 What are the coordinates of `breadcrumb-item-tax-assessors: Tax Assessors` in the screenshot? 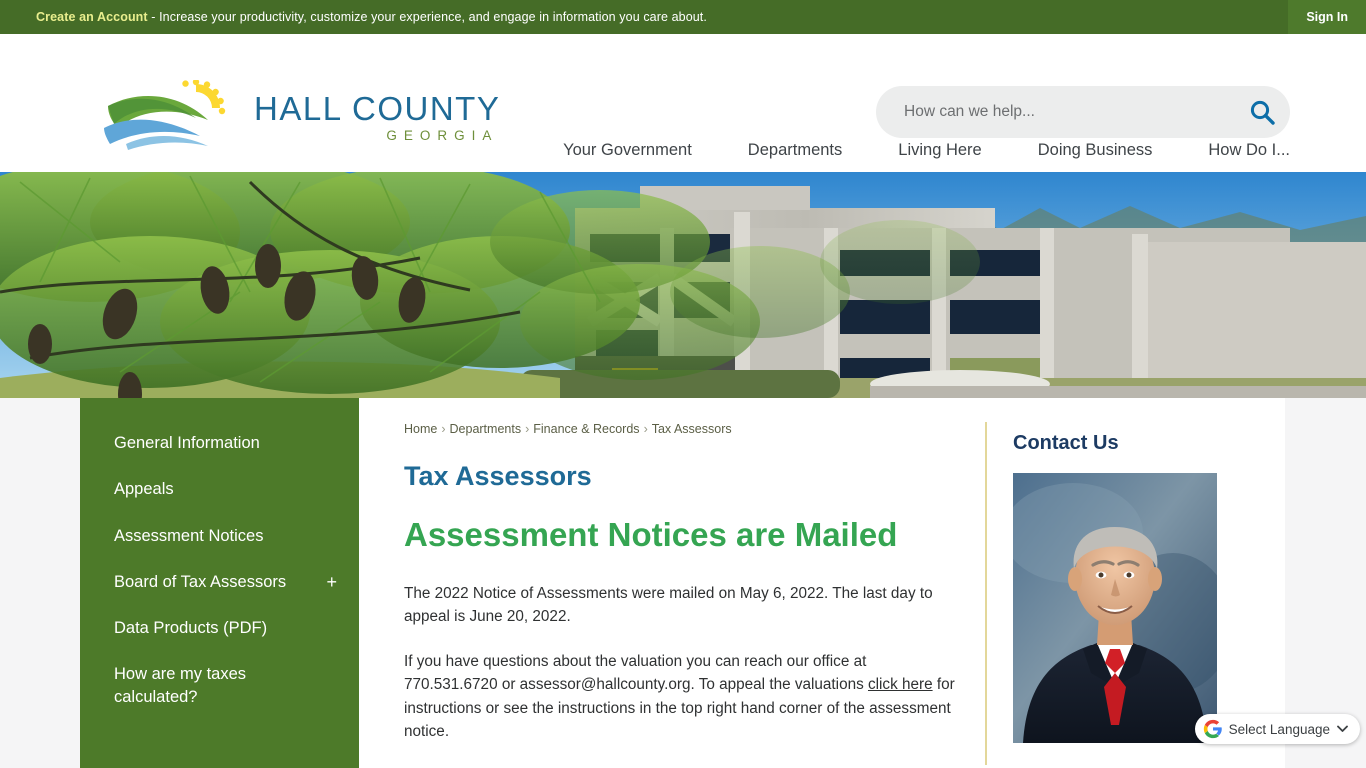 It's located at (691, 429).